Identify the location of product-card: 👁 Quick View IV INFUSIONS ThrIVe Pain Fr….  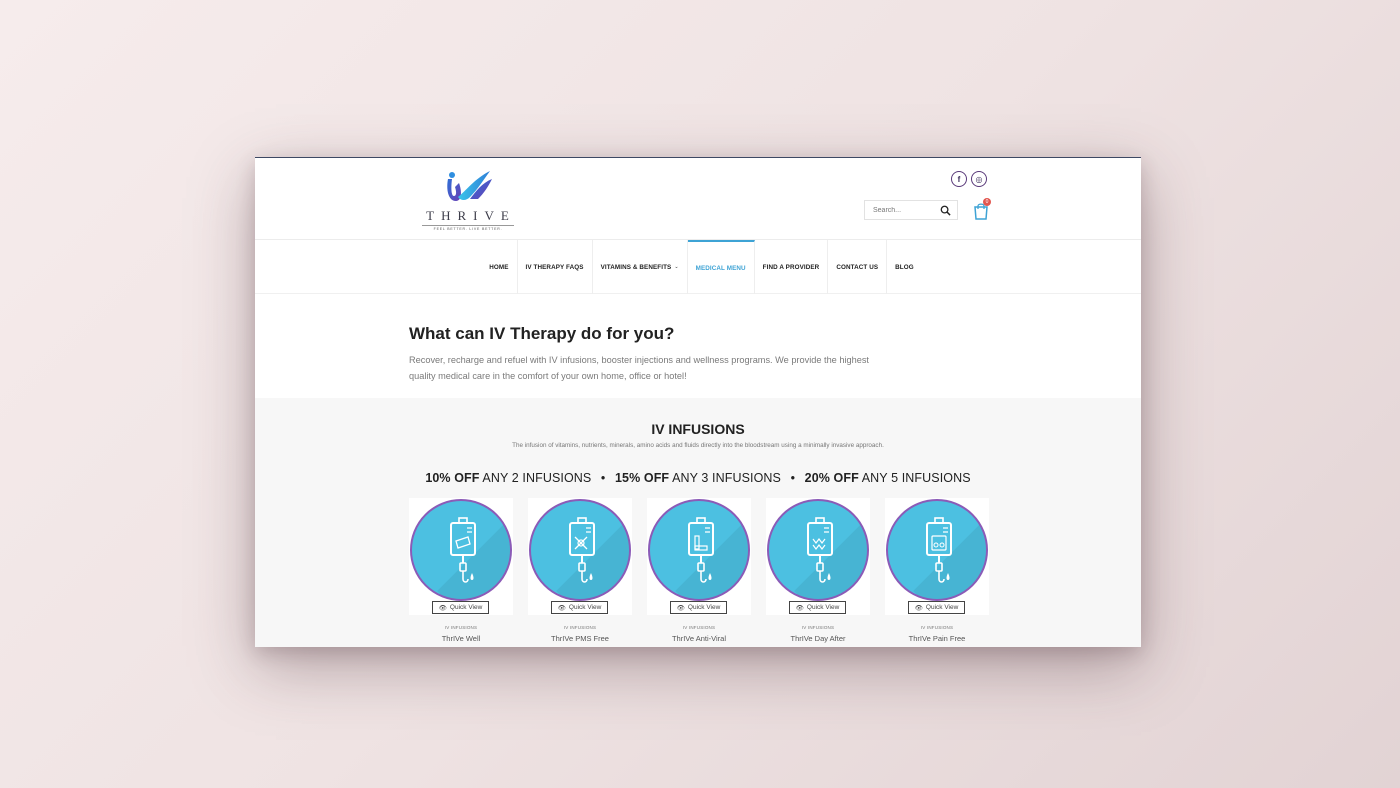
(937, 570).